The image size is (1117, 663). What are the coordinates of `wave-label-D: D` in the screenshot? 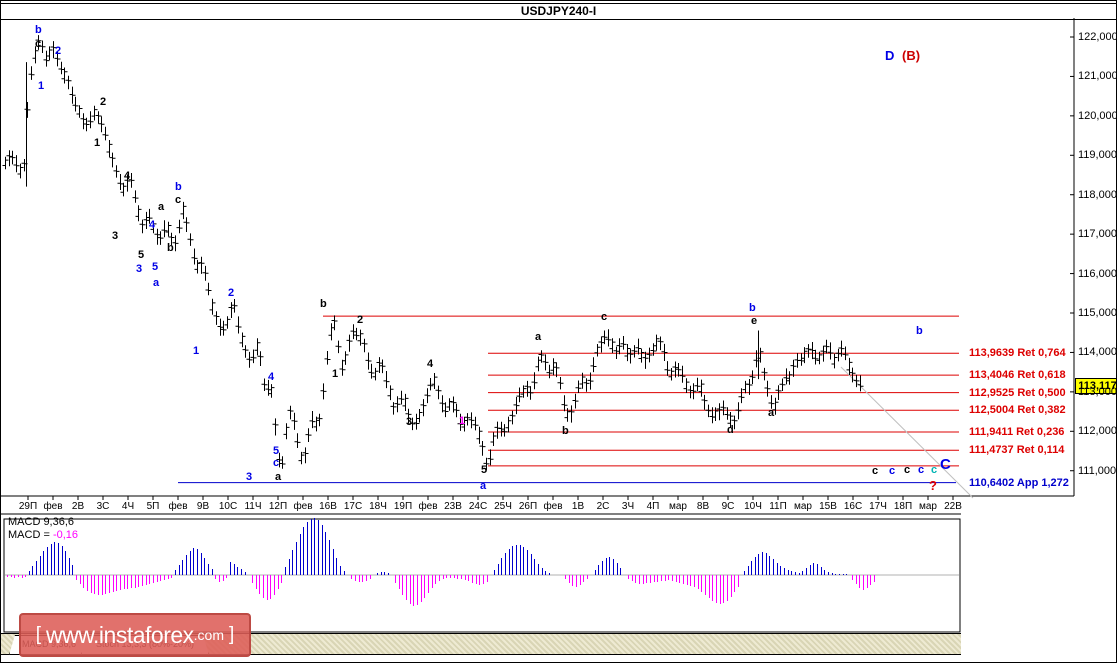 It's located at (890, 55).